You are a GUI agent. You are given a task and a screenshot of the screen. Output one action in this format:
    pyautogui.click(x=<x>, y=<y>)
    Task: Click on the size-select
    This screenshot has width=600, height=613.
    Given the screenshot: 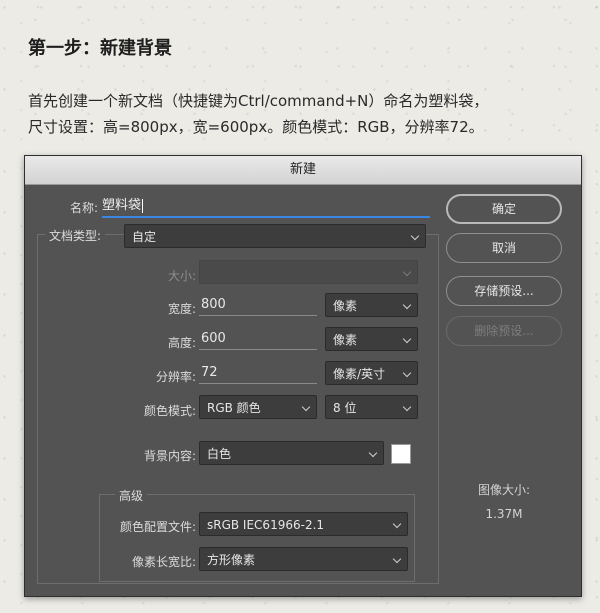 What is the action you would take?
    pyautogui.click(x=308, y=272)
    